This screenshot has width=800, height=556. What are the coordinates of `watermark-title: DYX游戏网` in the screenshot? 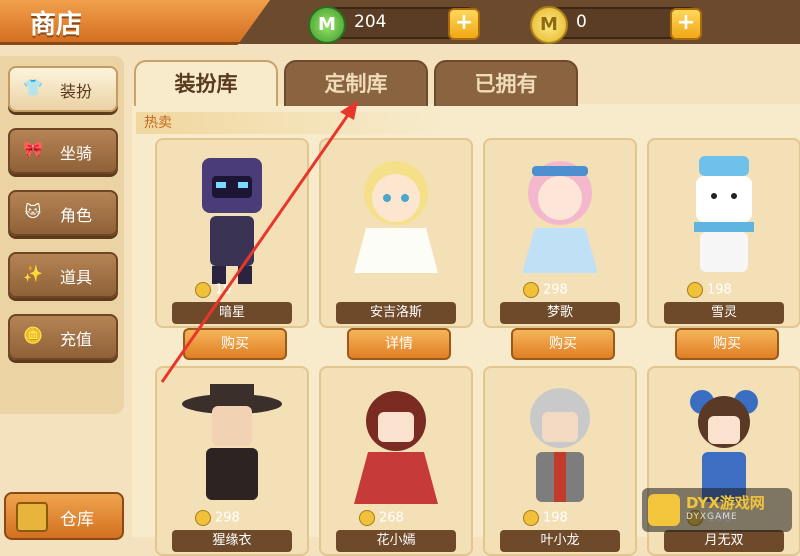 It's located at (725, 503).